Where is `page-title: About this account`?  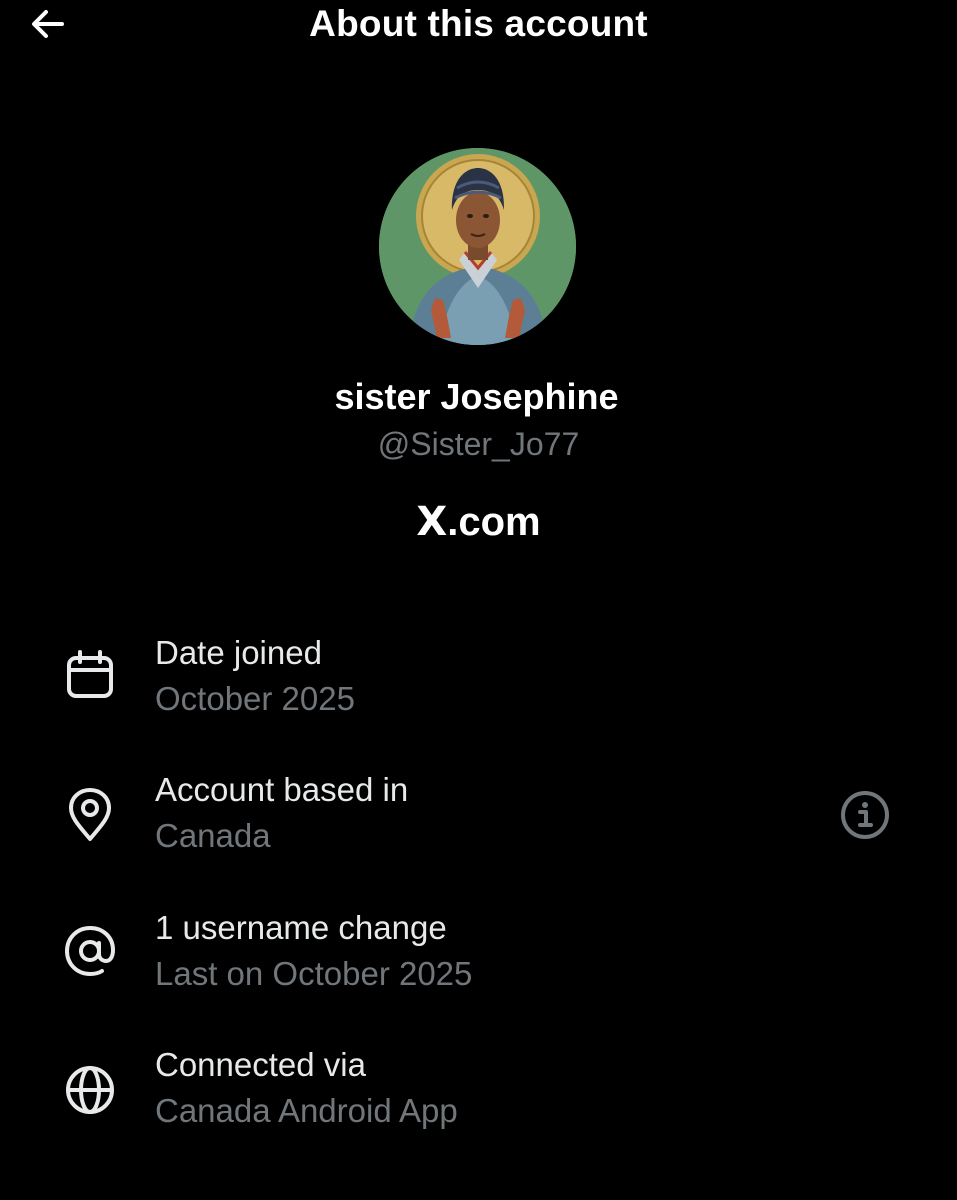 page-title: About this account is located at coordinates (478, 23).